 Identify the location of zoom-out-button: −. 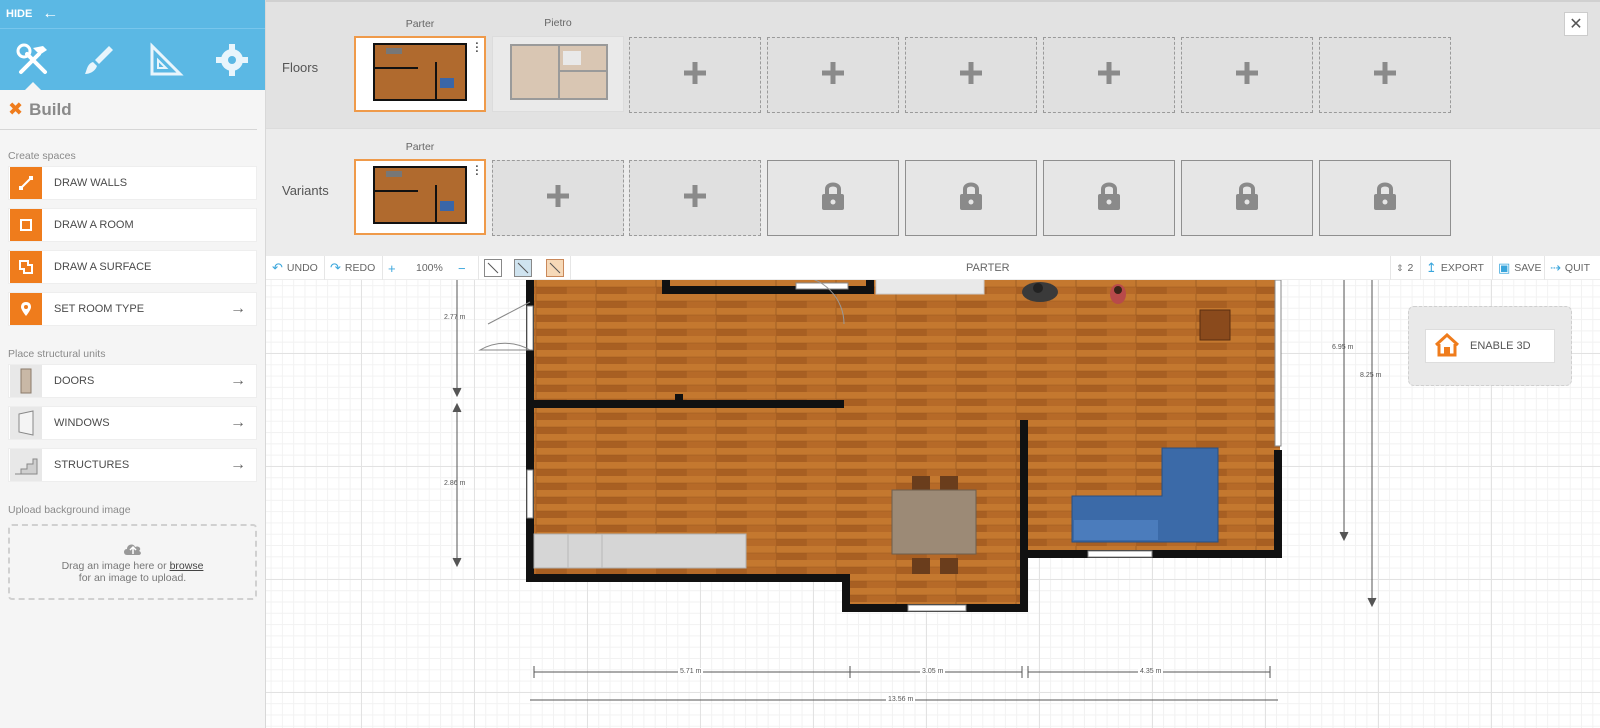
(462, 268).